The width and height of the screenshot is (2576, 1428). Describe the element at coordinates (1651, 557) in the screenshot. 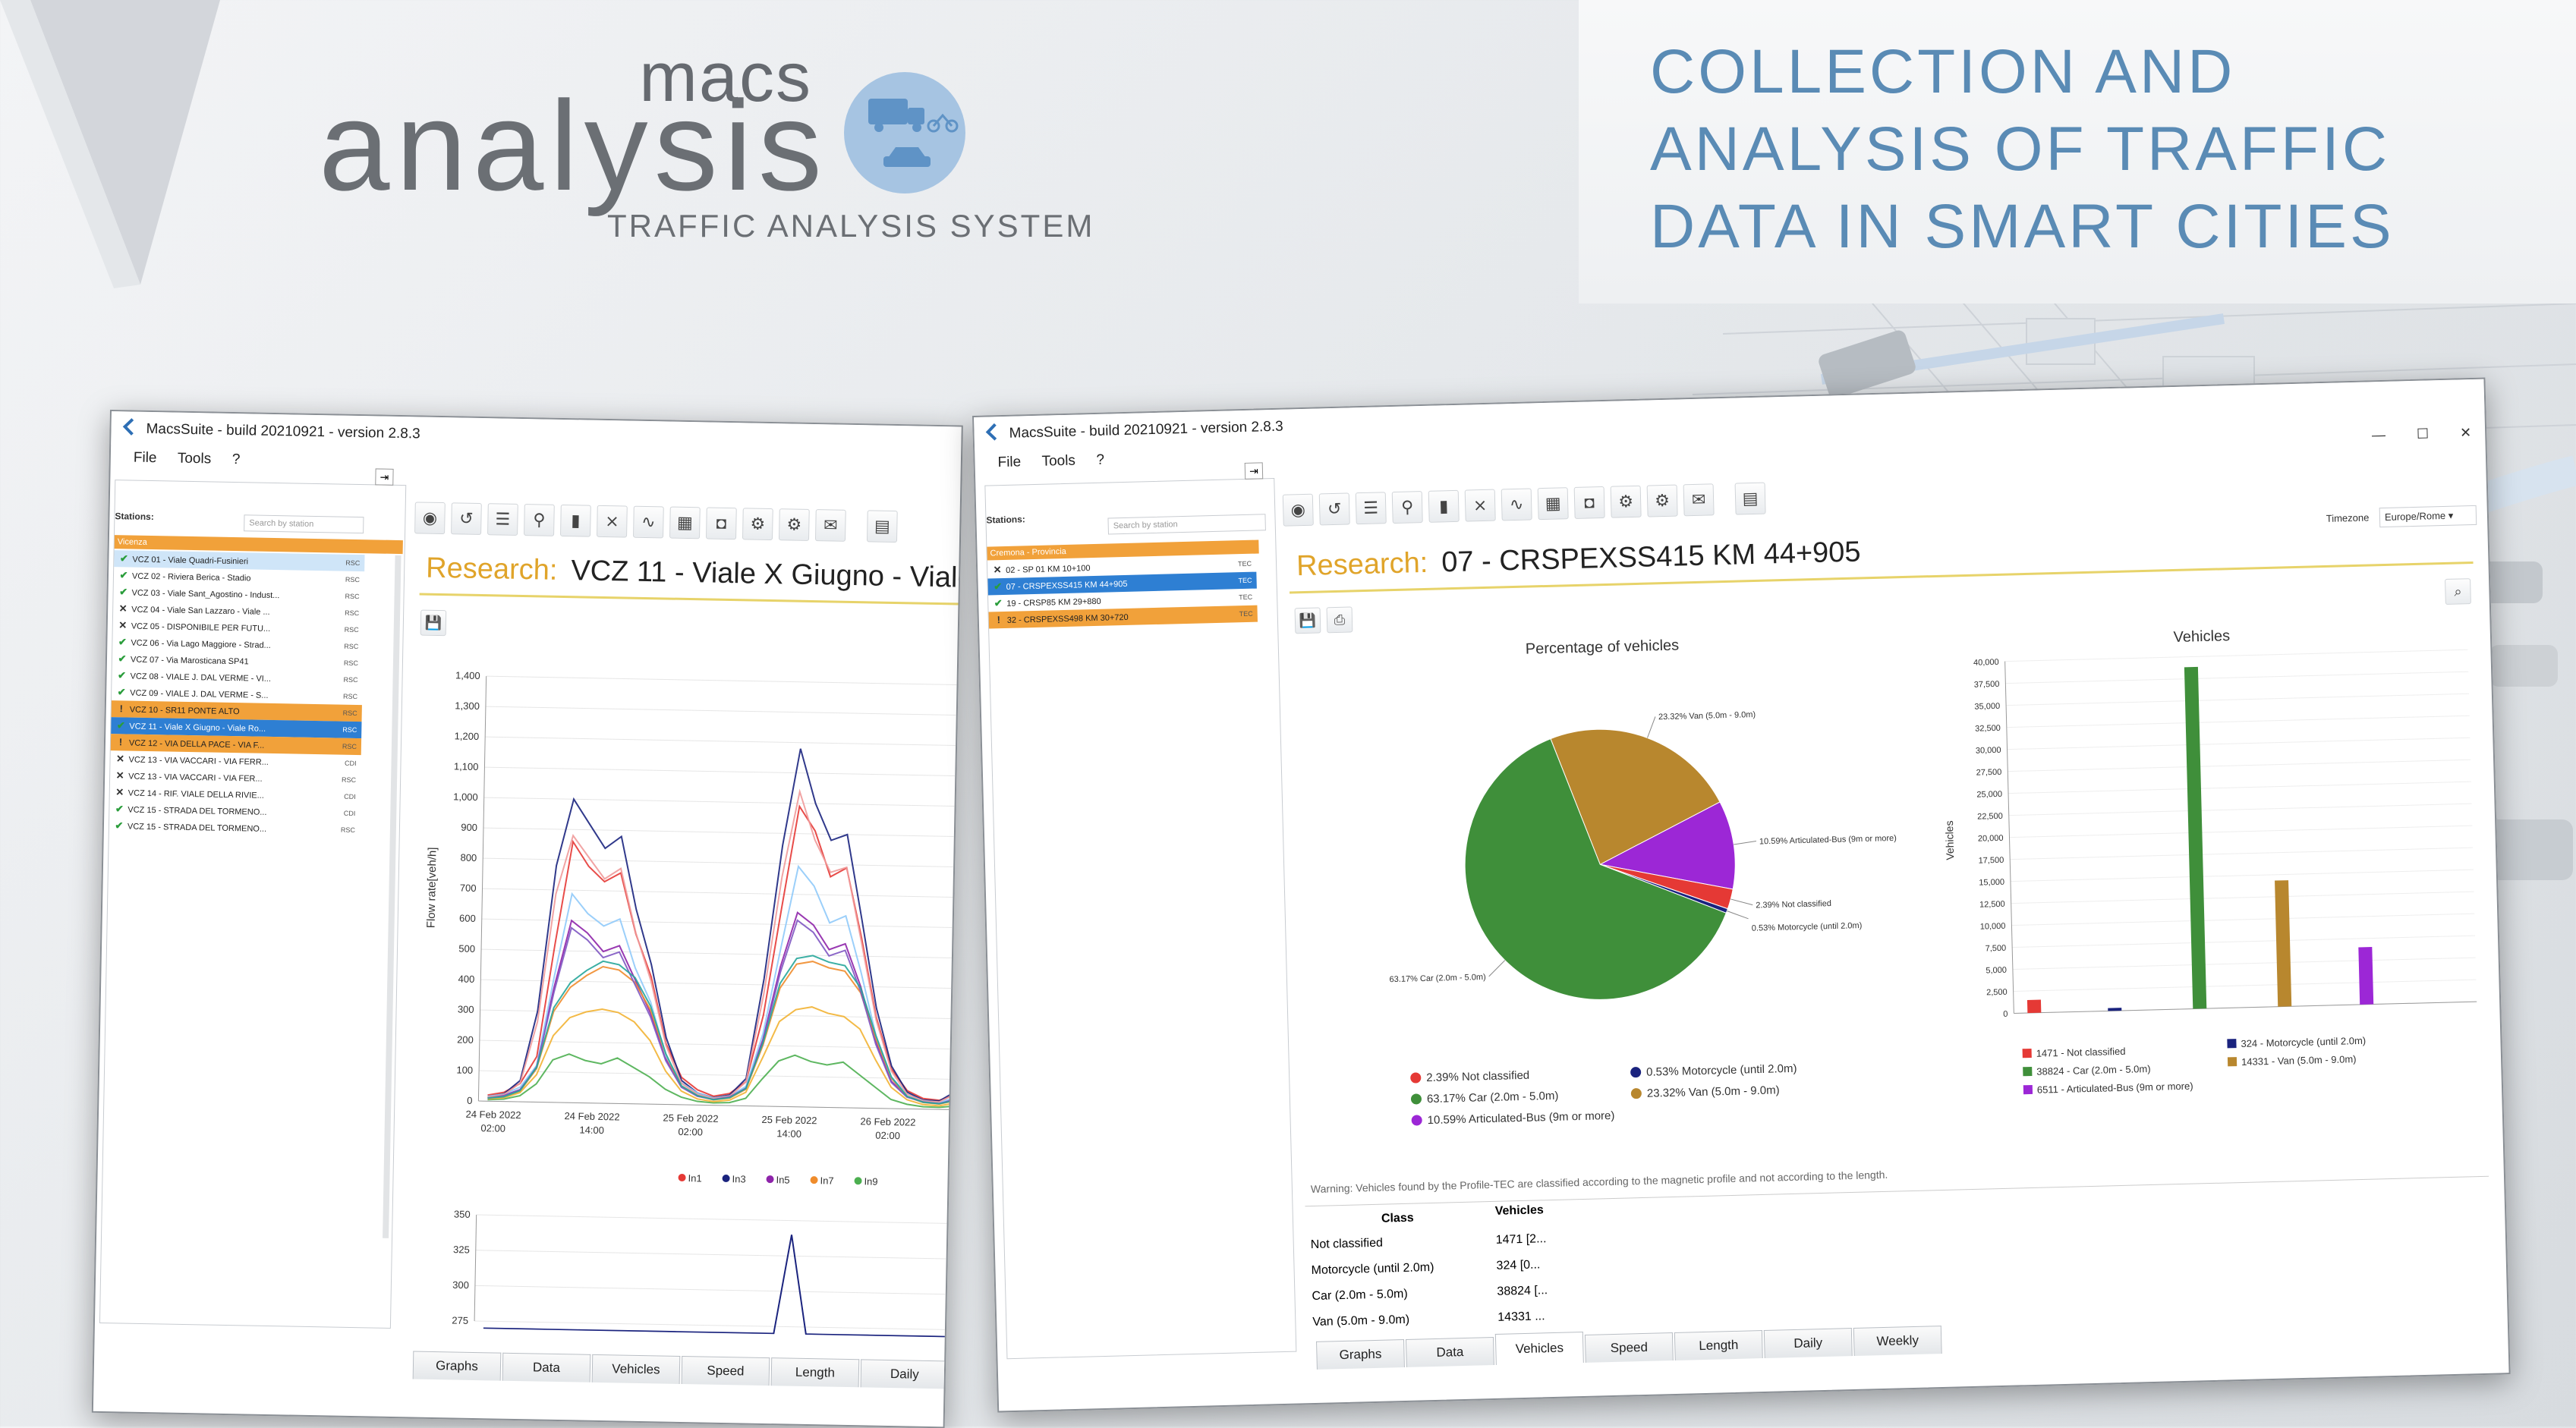

I see `research-value: 07 - CRSPEXSS415 KM 44+905` at that location.